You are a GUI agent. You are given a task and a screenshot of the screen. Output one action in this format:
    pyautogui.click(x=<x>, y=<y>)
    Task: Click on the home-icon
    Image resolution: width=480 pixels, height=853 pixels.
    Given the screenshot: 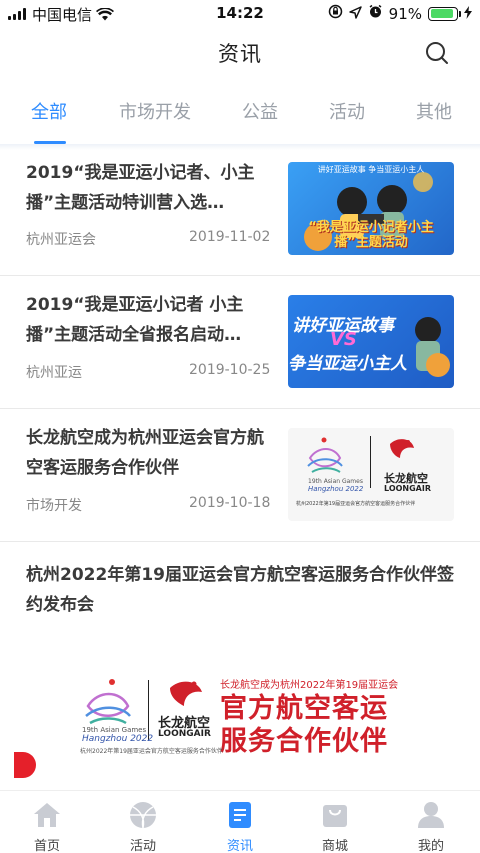 What is the action you would take?
    pyautogui.click(x=47, y=815)
    